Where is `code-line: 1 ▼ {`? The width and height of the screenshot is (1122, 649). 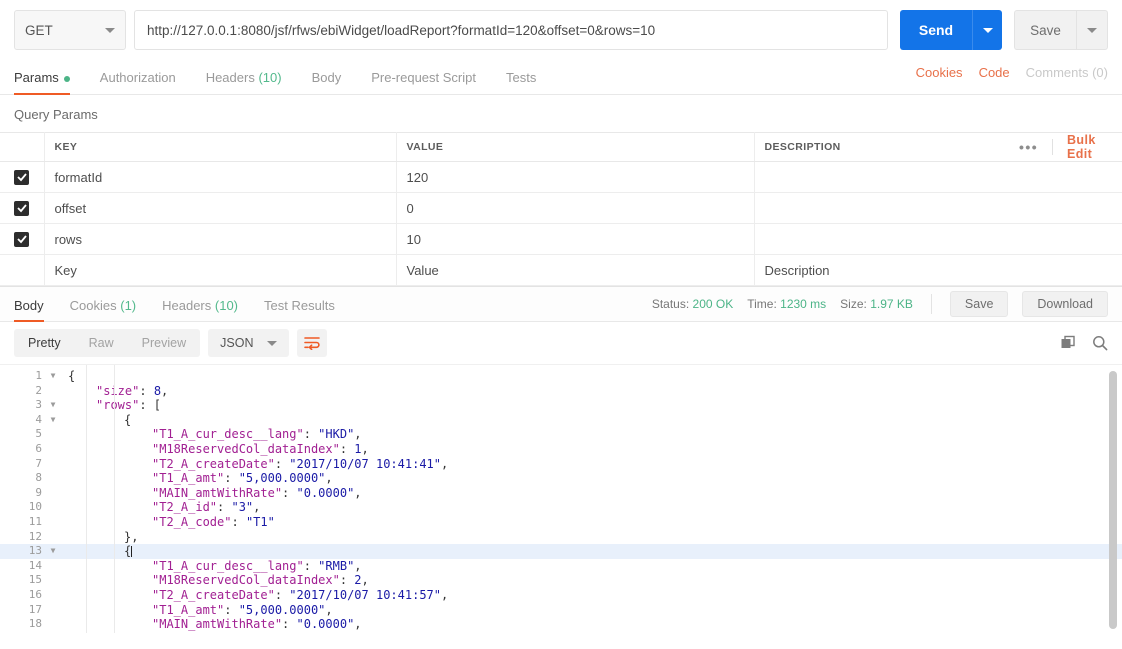 code-line: 1 ▼ { is located at coordinates (561, 376).